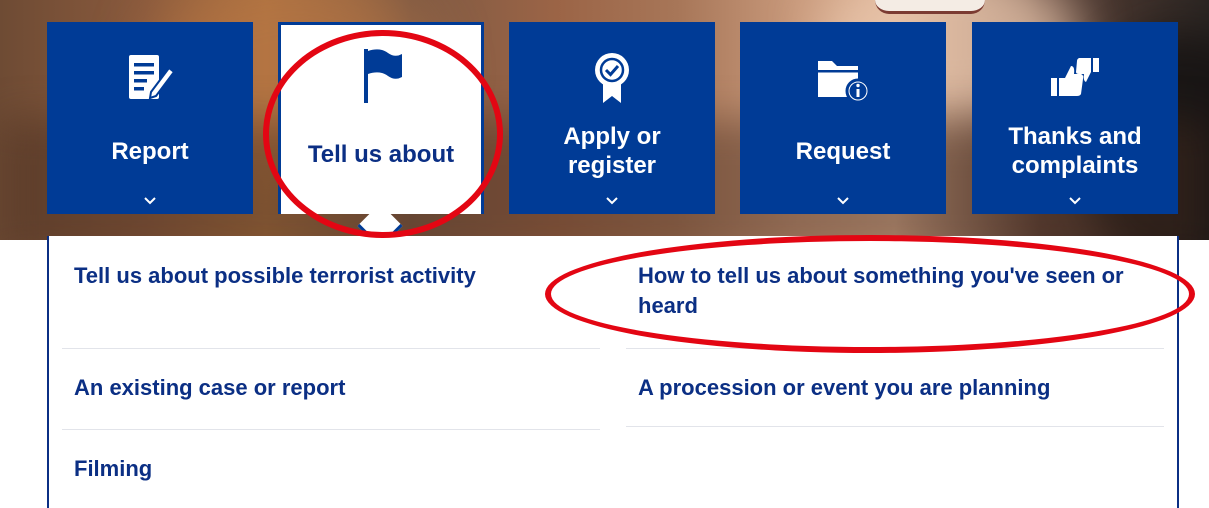  What do you see at coordinates (324, 388) in the screenshot?
I see `link-existing-case: An existing case or report` at bounding box center [324, 388].